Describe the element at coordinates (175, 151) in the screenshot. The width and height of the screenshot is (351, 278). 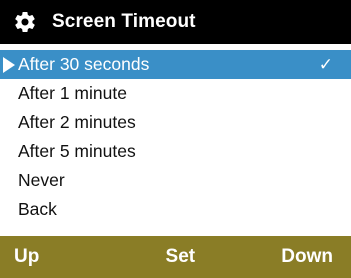
I see `menu-item-after-5-minutes: After 5 minutes` at that location.